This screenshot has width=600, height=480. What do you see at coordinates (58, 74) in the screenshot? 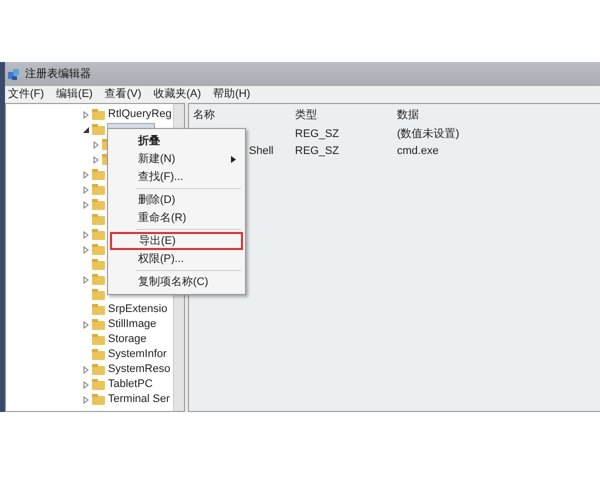
I see `window-title: 注册表编辑器` at bounding box center [58, 74].